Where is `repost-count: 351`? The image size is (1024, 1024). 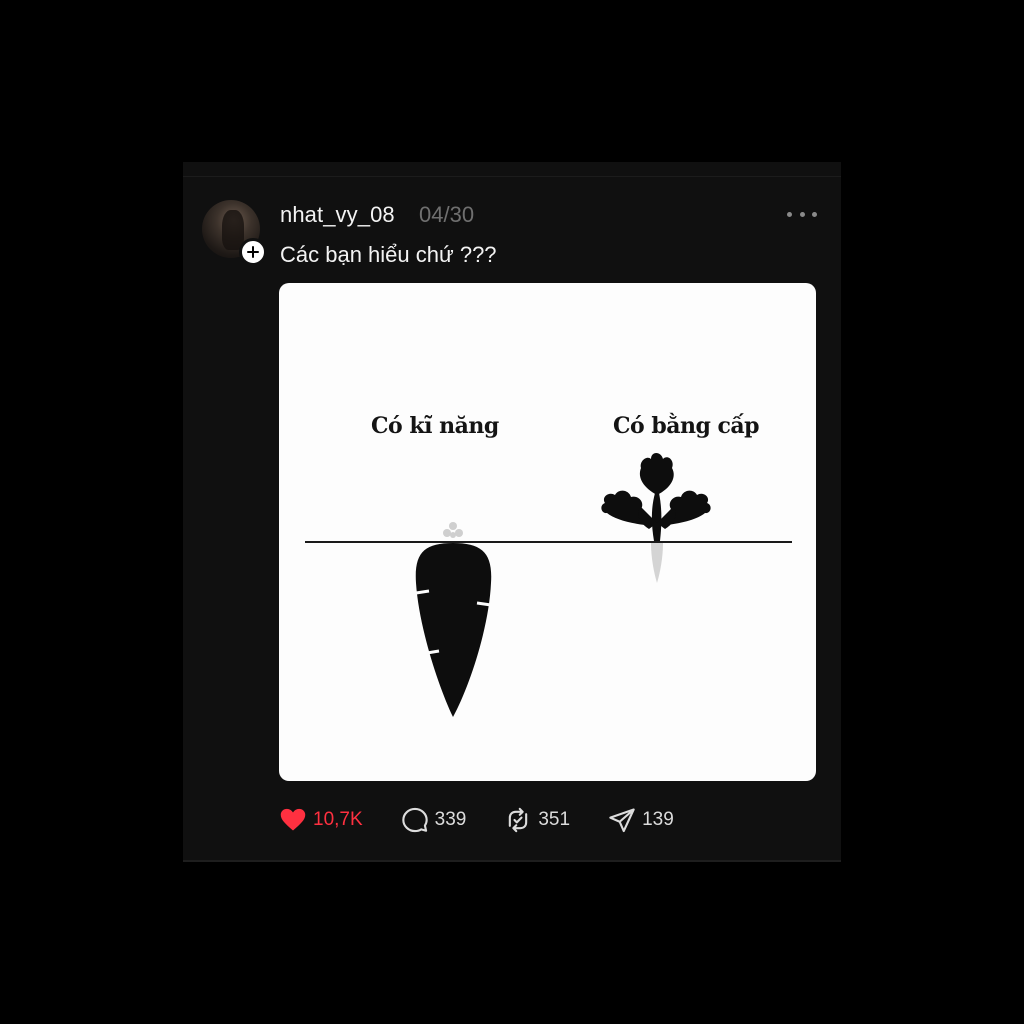 repost-count: 351 is located at coordinates (554, 819).